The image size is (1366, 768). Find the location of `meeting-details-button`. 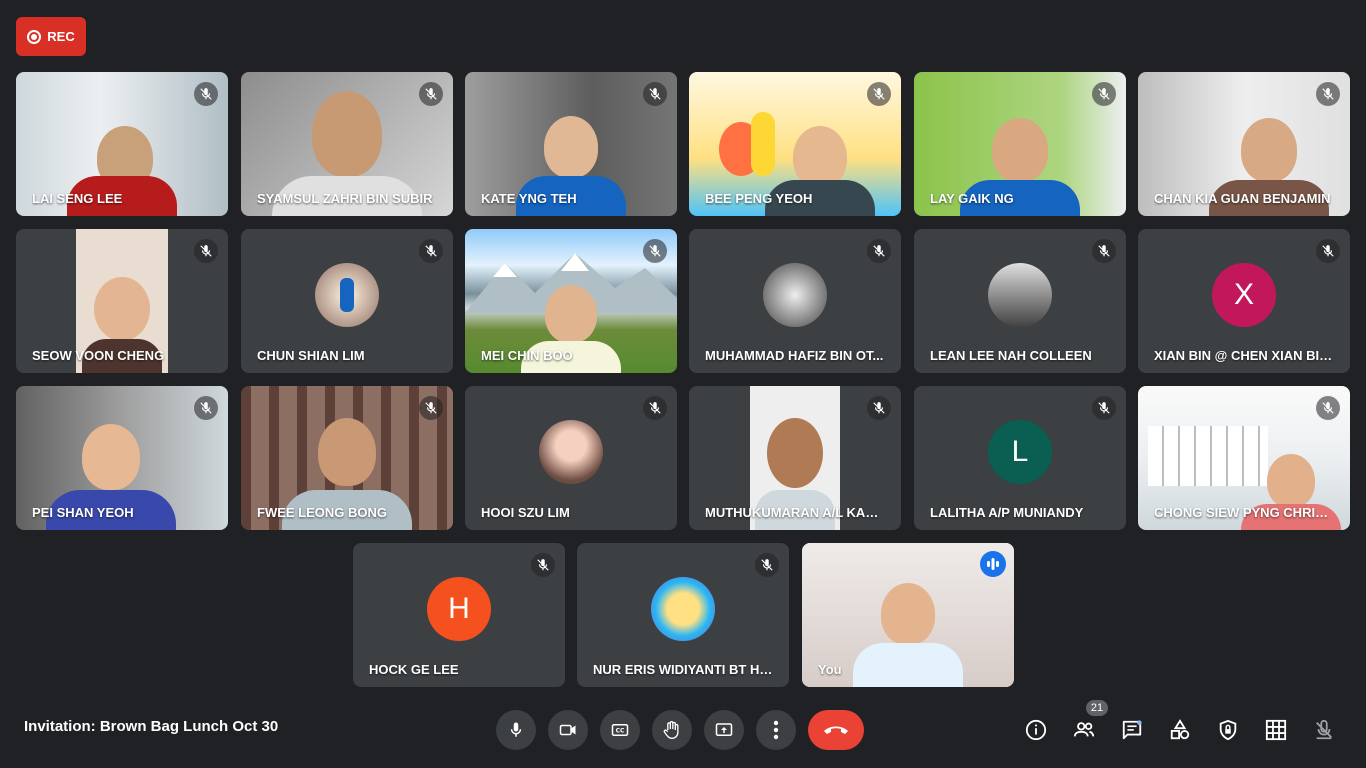

meeting-details-button is located at coordinates (1036, 730).